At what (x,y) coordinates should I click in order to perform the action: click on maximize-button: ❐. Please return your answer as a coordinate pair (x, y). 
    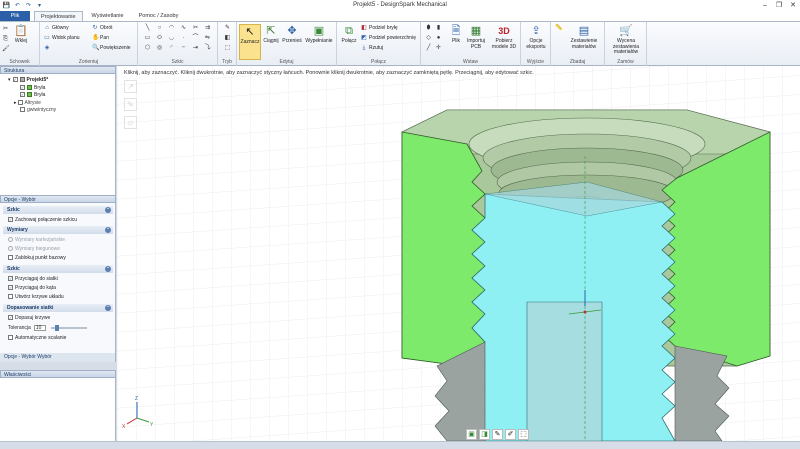
    Looking at the image, I should click on (779, 5).